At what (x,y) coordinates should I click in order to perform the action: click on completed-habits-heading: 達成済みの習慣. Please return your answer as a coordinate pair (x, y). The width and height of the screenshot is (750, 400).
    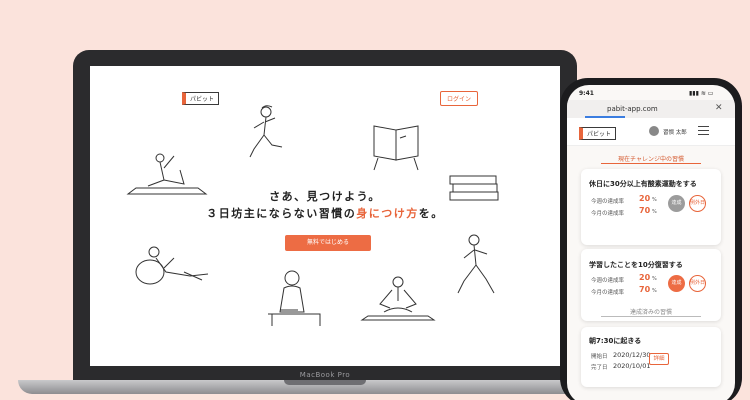
    Looking at the image, I should click on (650, 312).